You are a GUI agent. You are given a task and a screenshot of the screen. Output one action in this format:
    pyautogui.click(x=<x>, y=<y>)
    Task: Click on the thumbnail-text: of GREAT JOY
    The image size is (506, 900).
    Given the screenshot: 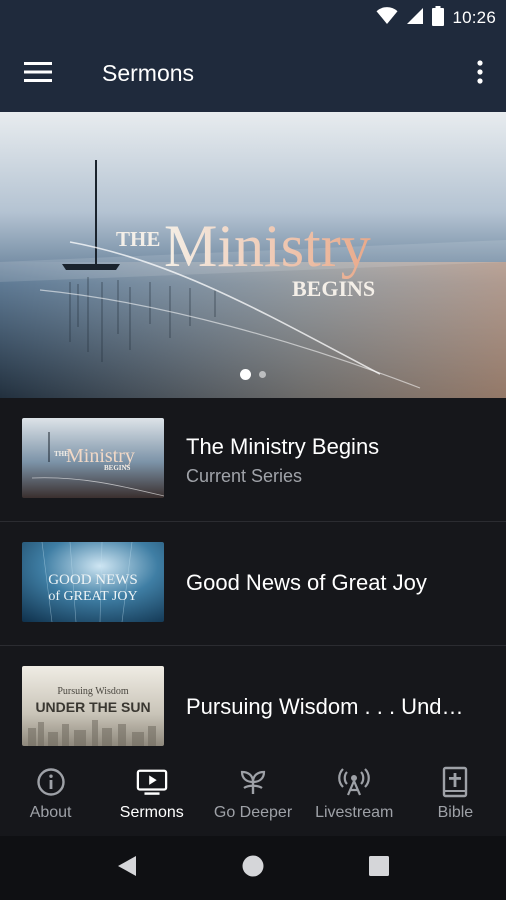 What is the action you would take?
    pyautogui.click(x=92, y=596)
    